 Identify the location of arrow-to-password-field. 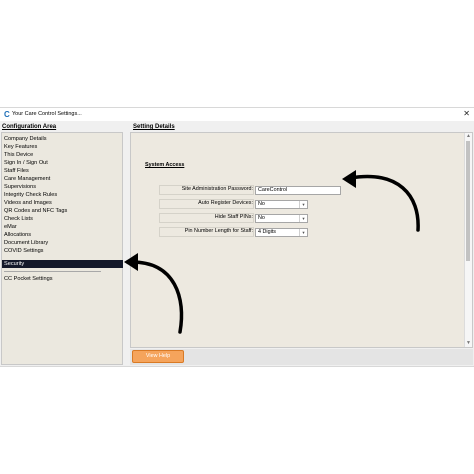
(384, 203).